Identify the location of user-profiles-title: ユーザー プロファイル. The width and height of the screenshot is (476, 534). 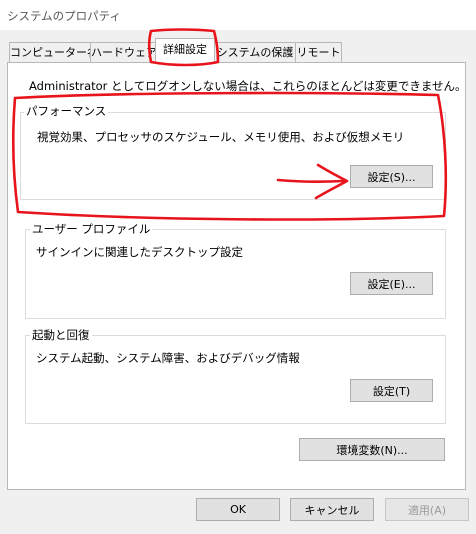
(91, 229).